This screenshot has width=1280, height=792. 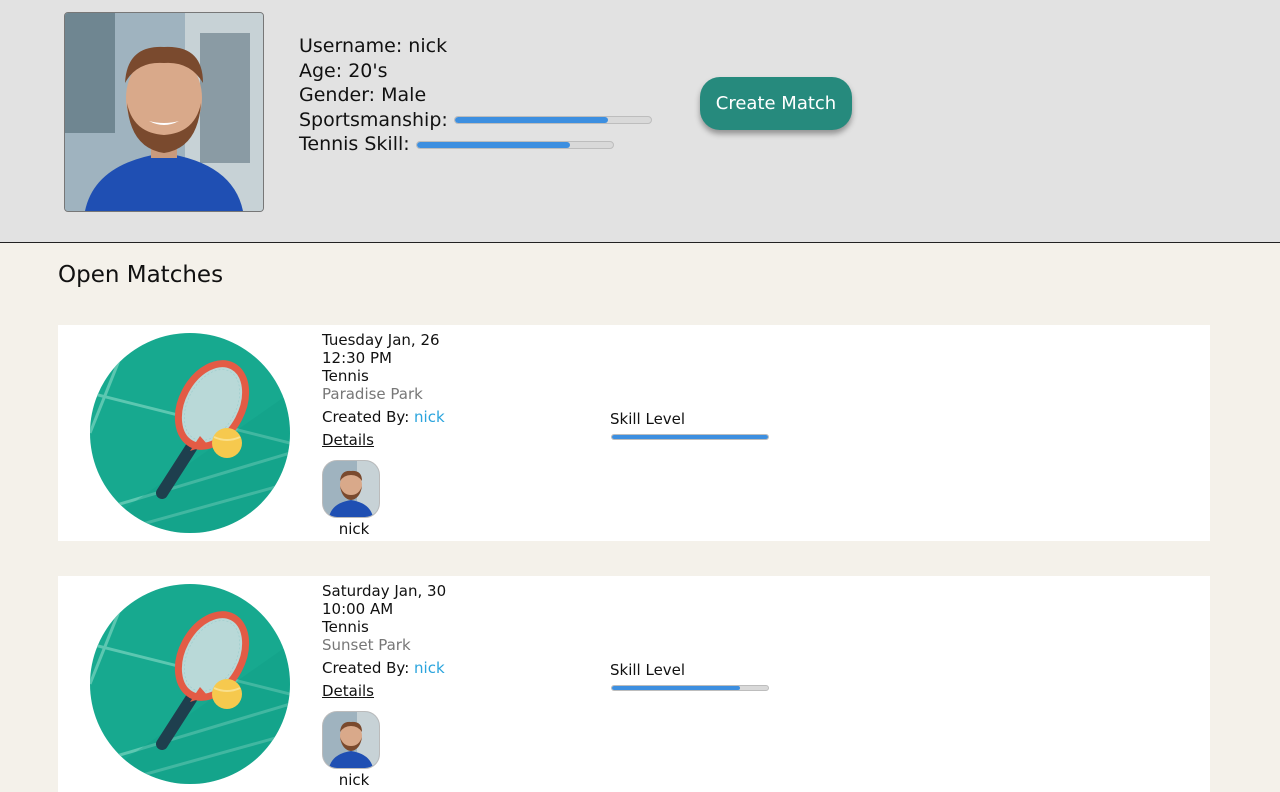 I want to click on sportsmanship-row: Sportsmanship:, so click(x=475, y=120).